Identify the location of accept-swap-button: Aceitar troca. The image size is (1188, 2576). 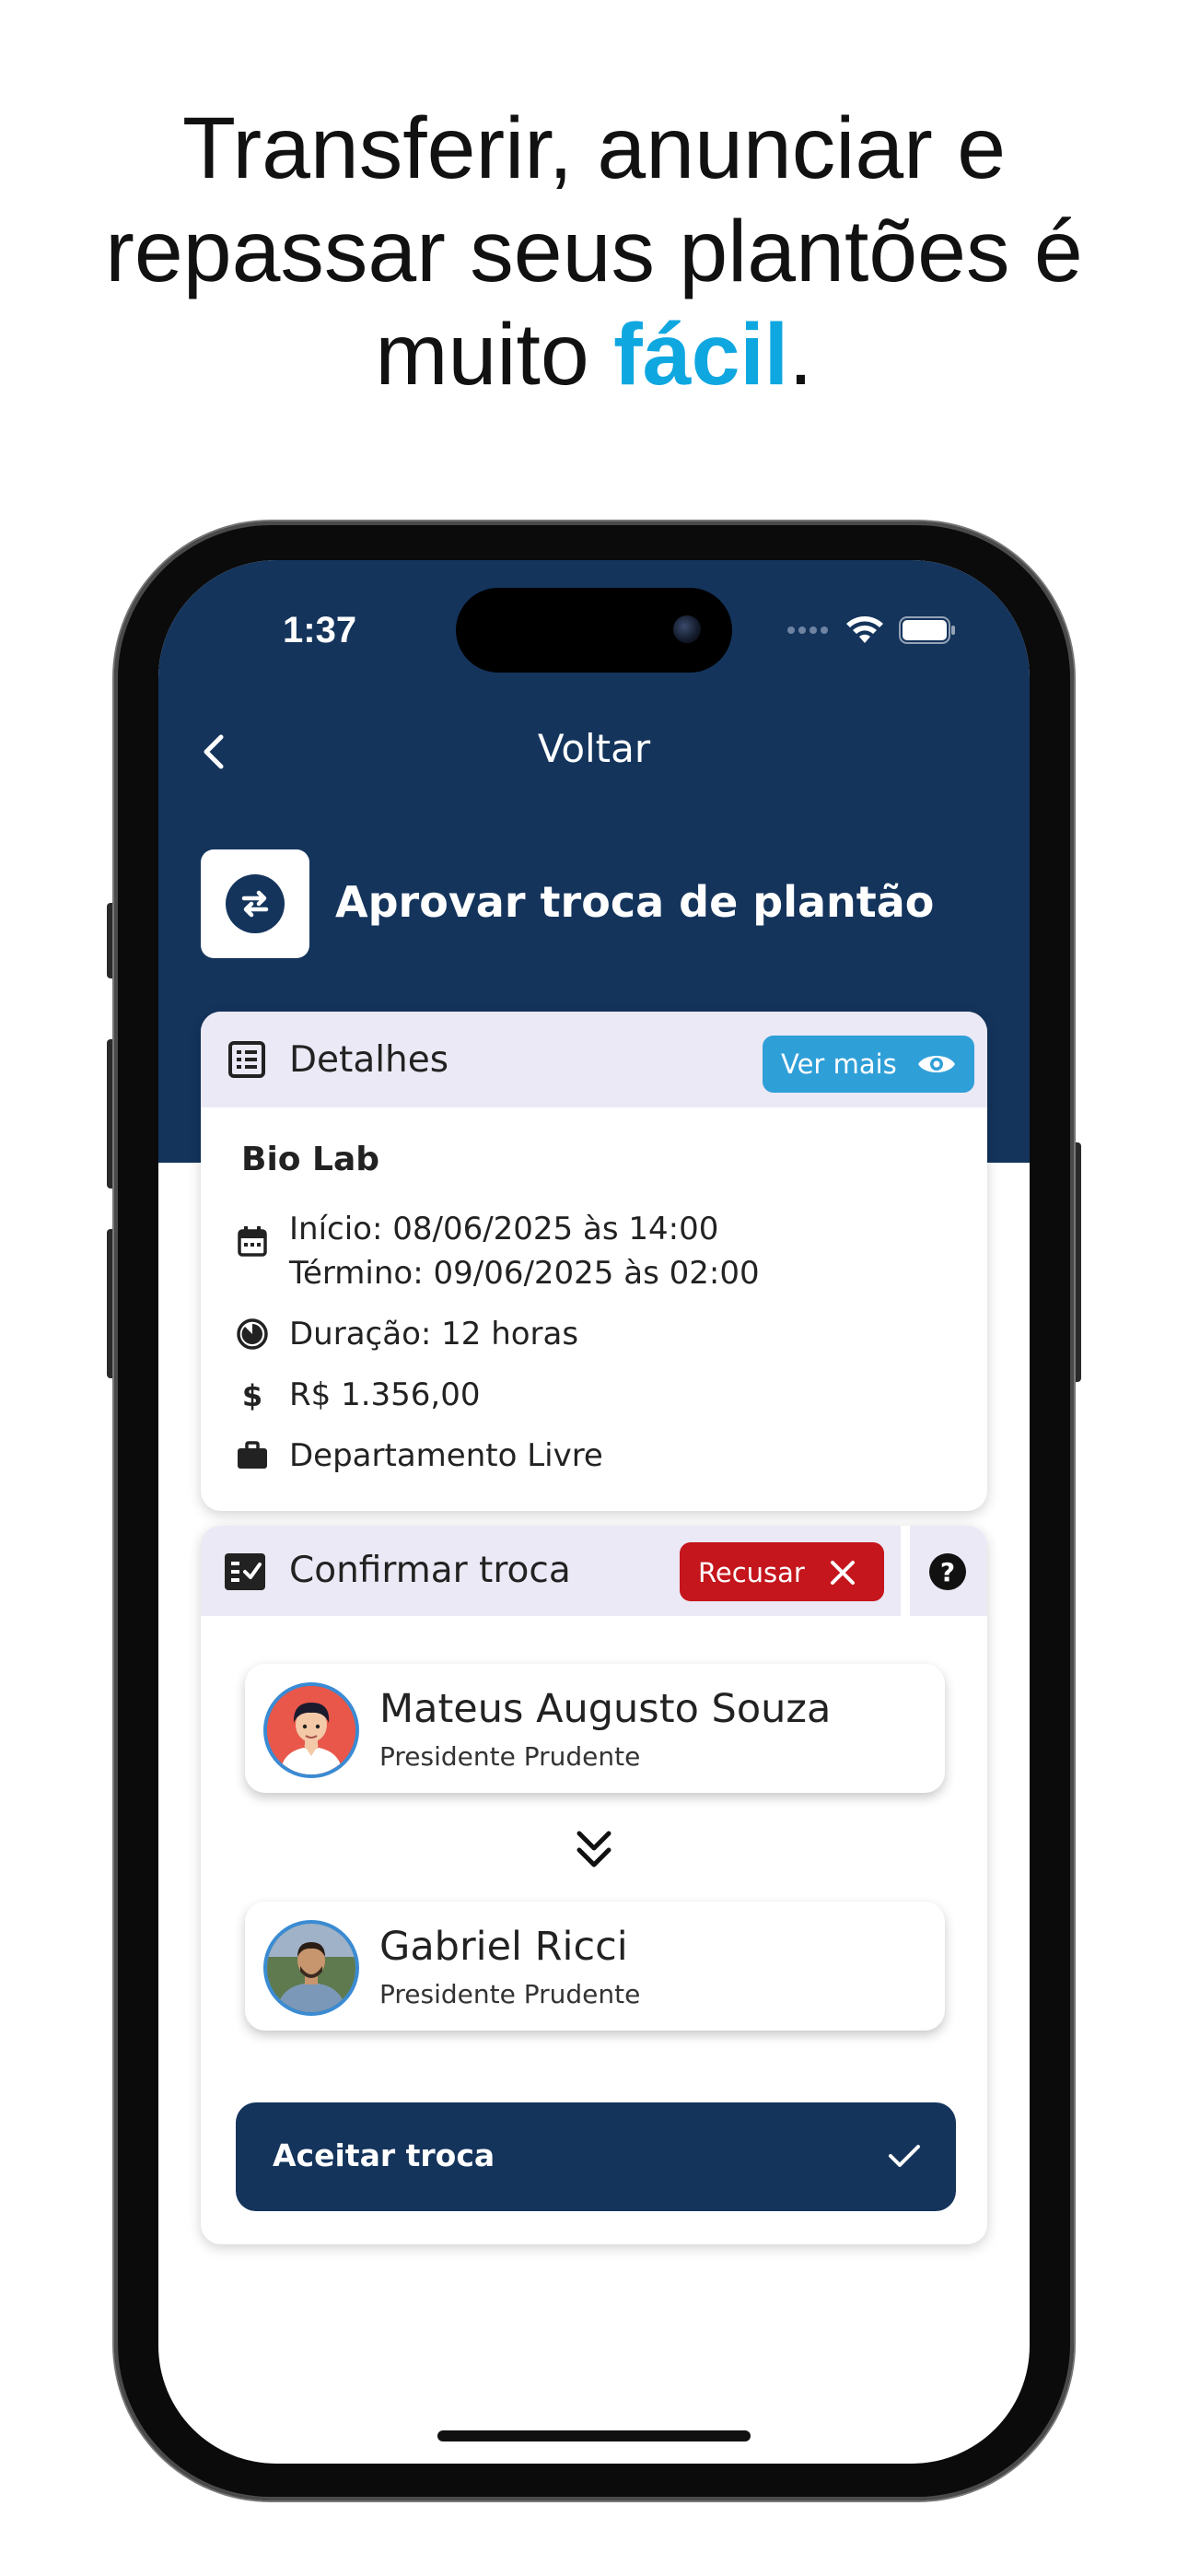
(596, 2156).